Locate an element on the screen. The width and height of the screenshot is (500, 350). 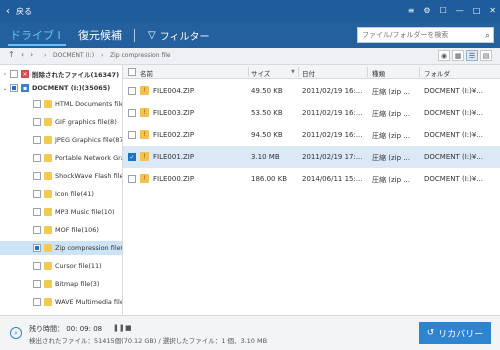
tab-divider is located at coordinates (134, 35).